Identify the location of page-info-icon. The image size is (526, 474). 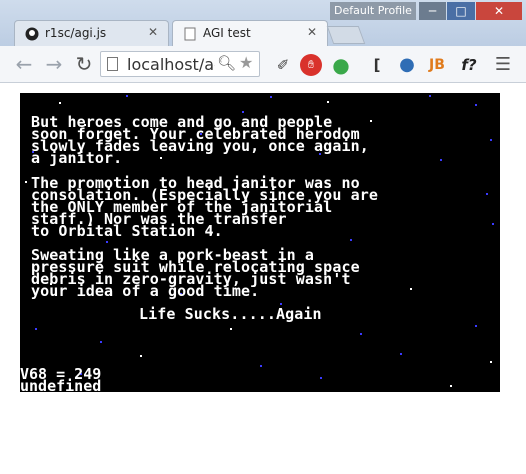
(112, 64).